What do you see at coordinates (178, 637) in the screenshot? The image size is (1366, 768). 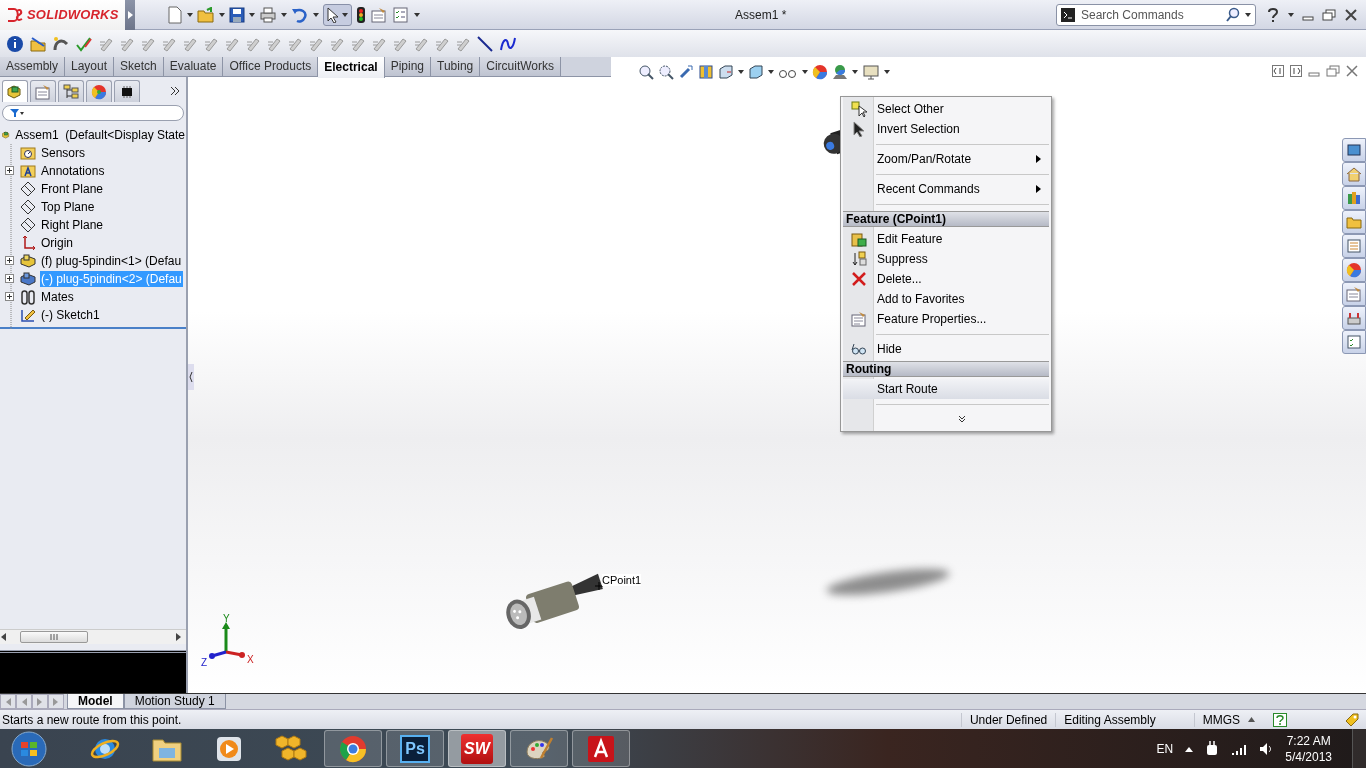 I see `scroll-right-icon` at bounding box center [178, 637].